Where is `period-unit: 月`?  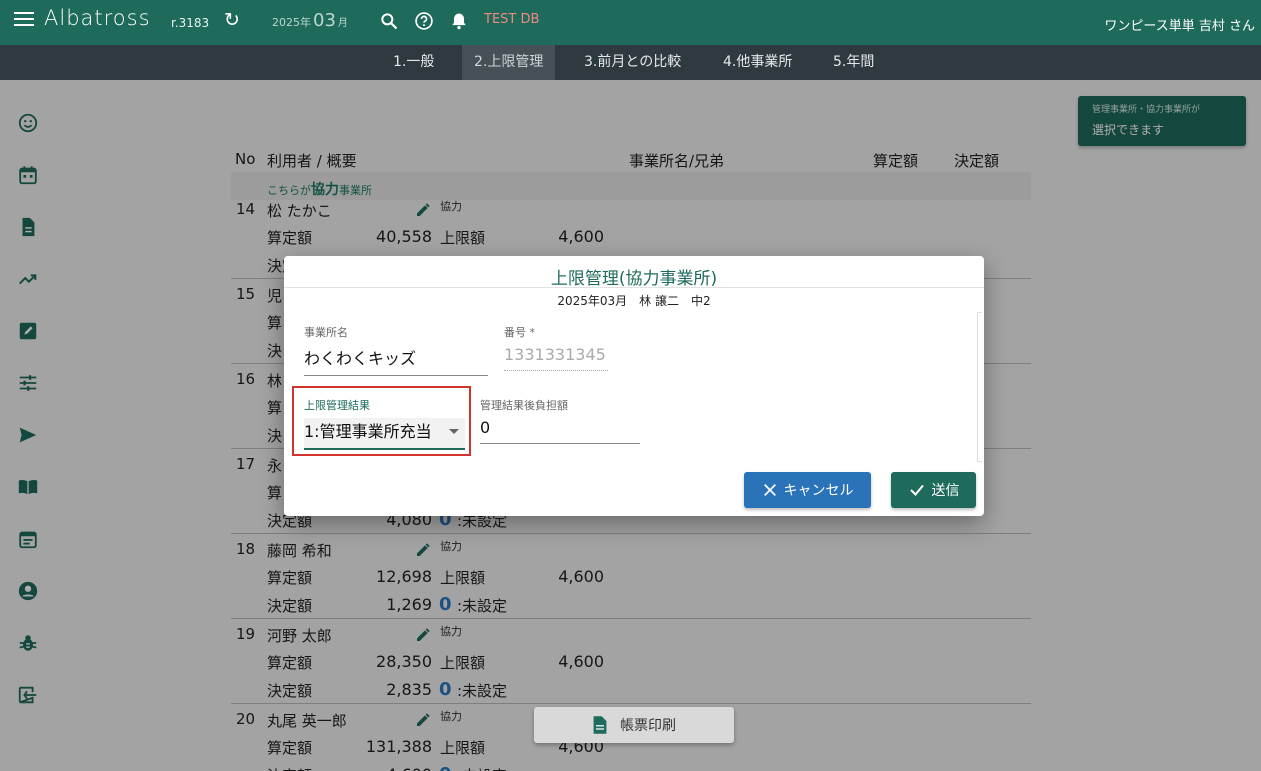 period-unit: 月 is located at coordinates (342, 23).